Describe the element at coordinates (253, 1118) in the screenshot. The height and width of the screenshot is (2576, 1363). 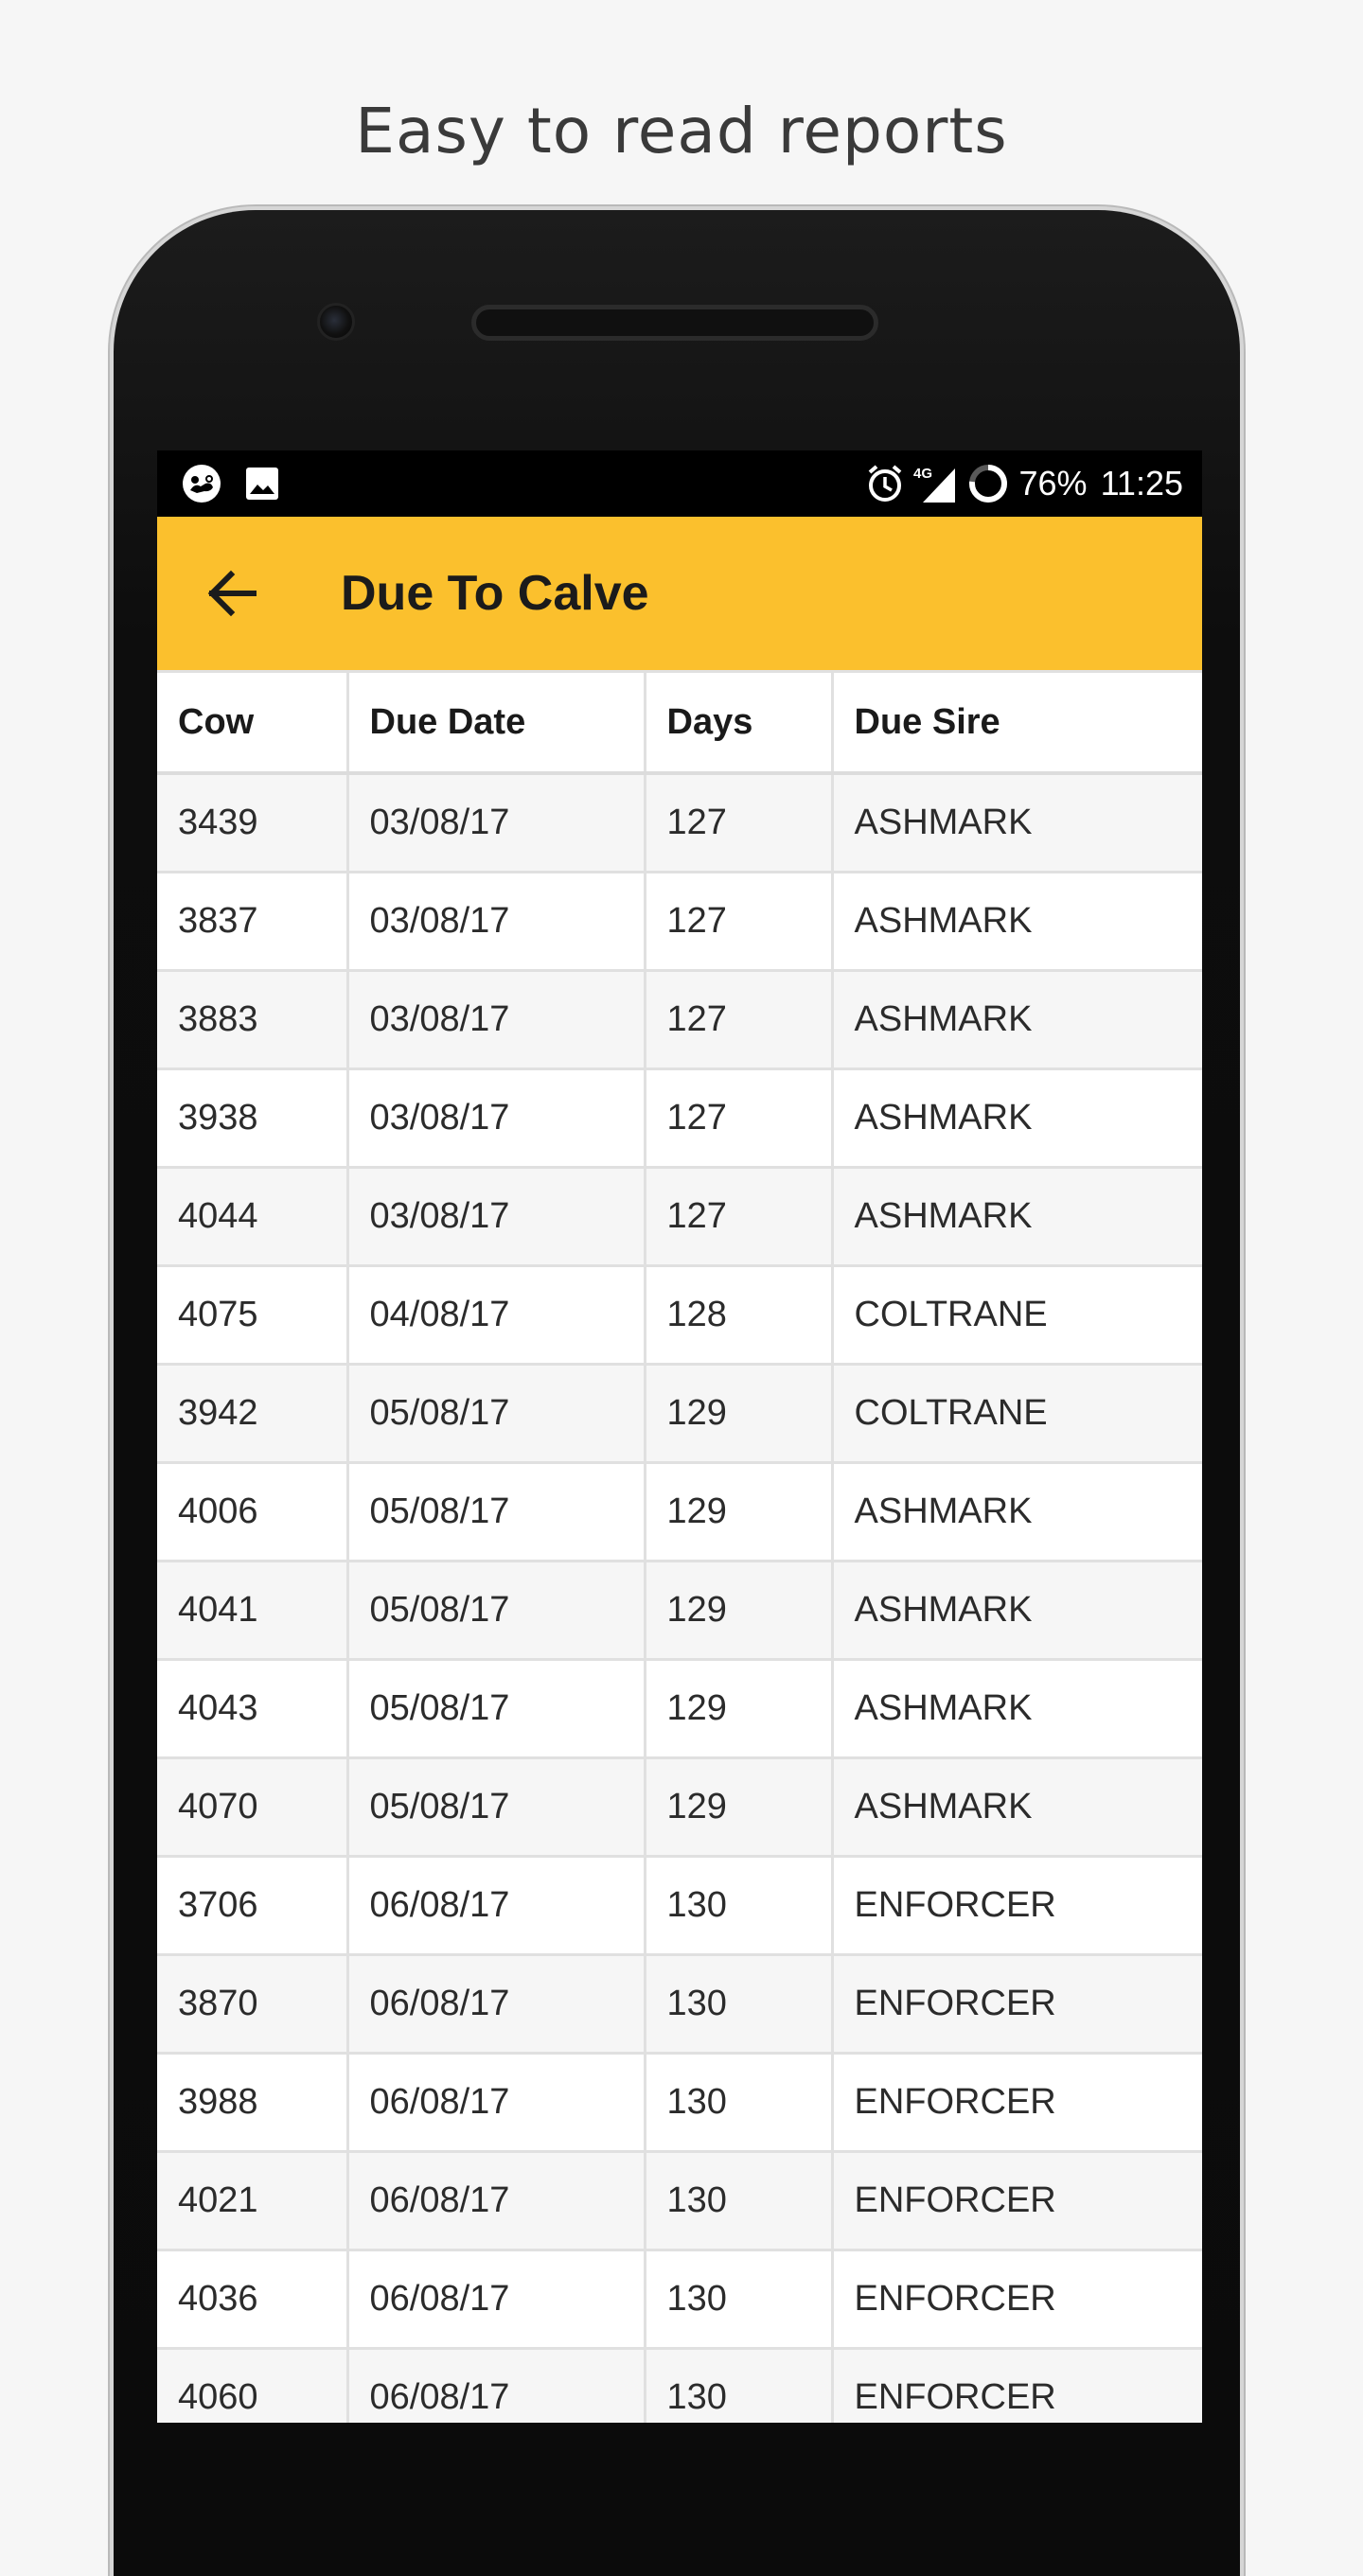
I see `cow-cell: 3938` at that location.